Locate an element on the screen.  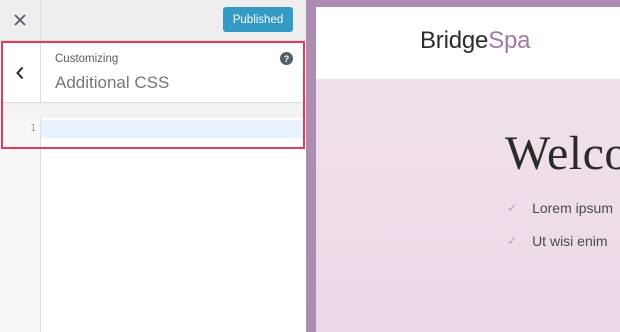
list-item-text: Ut wisi enim is located at coordinates (570, 241).